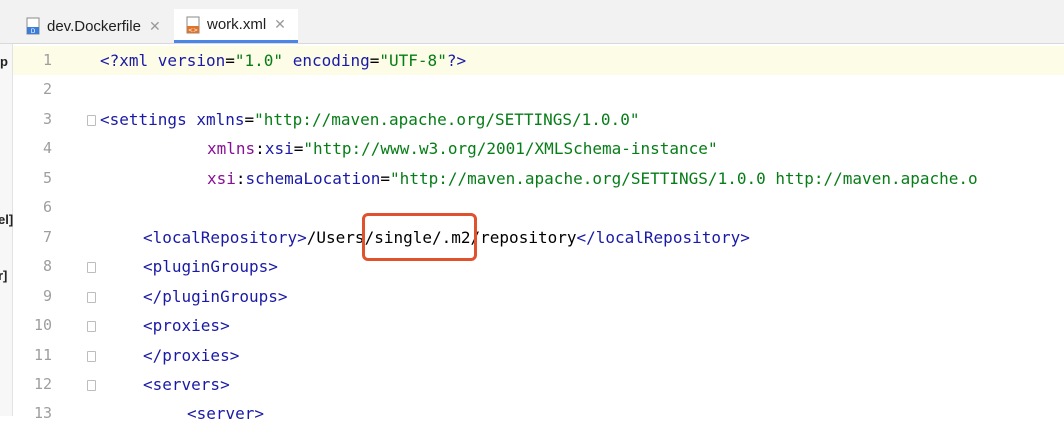 The height and width of the screenshot is (428, 1064). I want to click on line-number: 10, so click(42, 325).